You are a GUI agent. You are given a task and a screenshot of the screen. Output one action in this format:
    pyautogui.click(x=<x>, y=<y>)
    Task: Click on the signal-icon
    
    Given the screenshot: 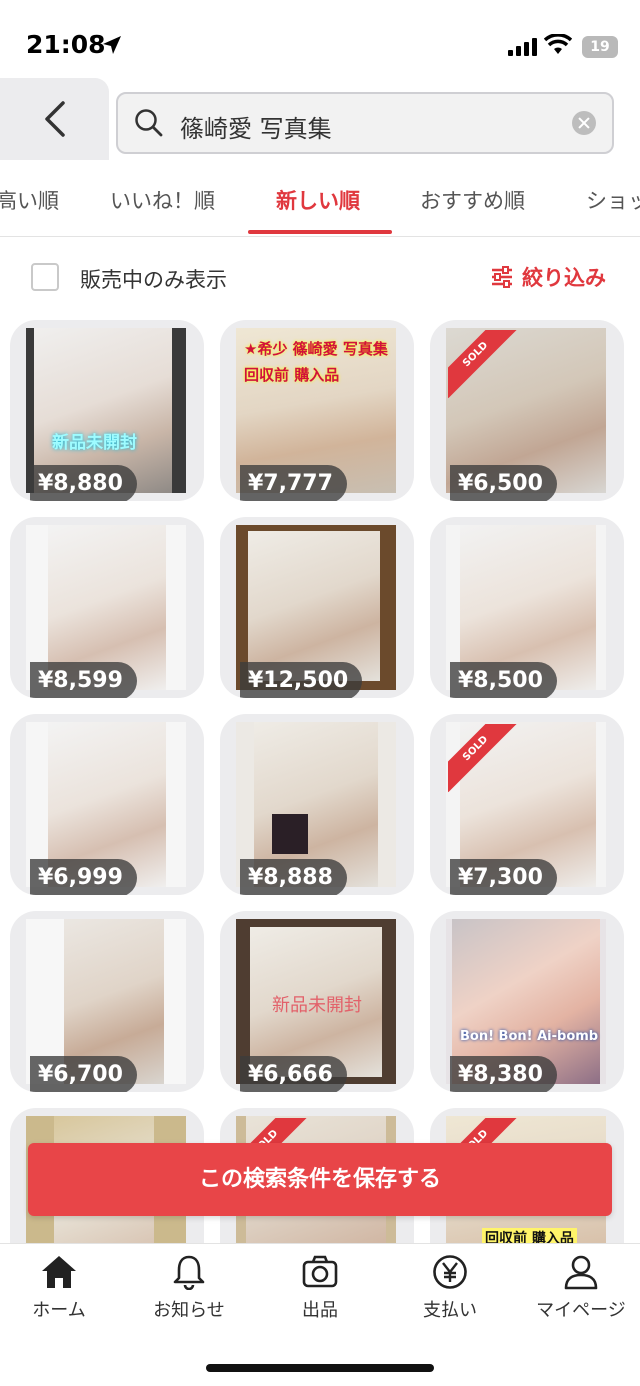 What is the action you would take?
    pyautogui.click(x=522, y=47)
    